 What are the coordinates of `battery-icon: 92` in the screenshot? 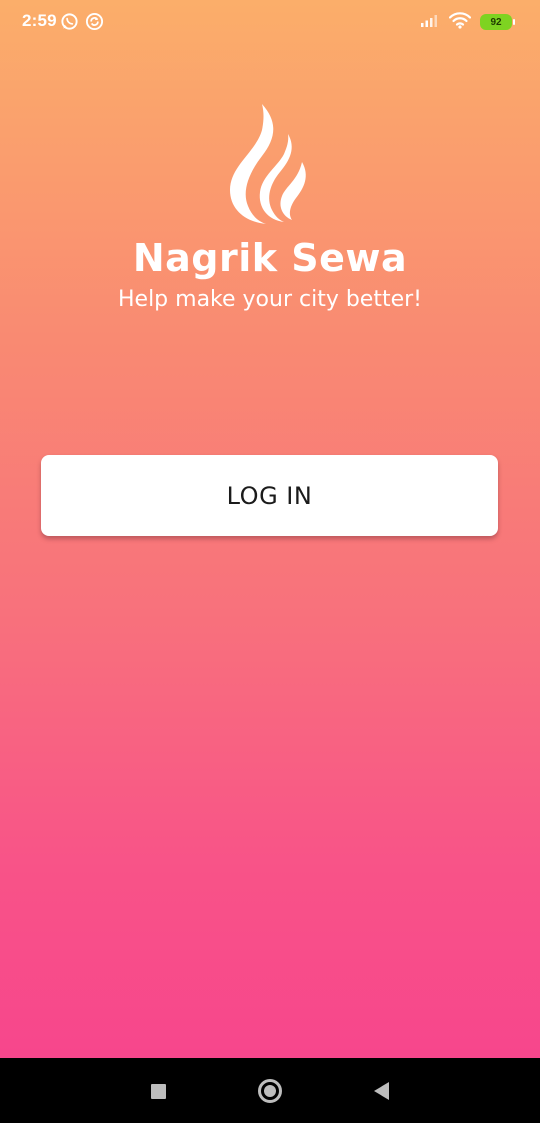 It's located at (497, 22).